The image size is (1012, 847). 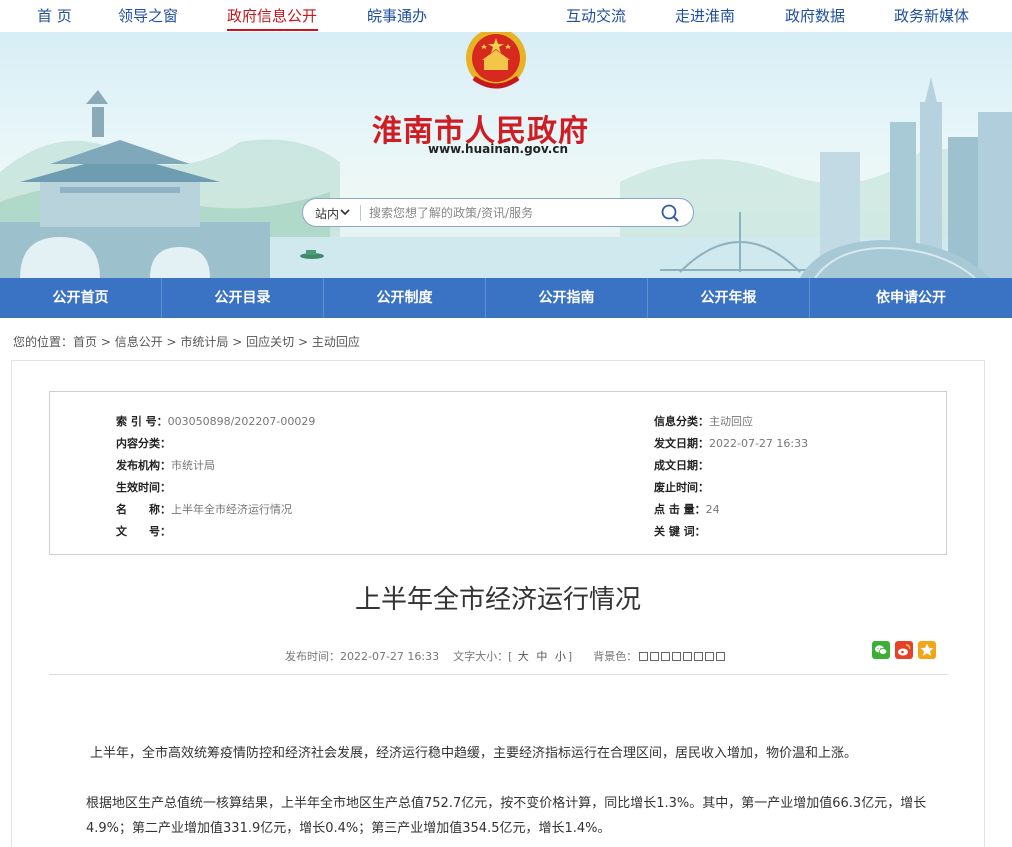 I want to click on wechat-icon, so click(x=881, y=650).